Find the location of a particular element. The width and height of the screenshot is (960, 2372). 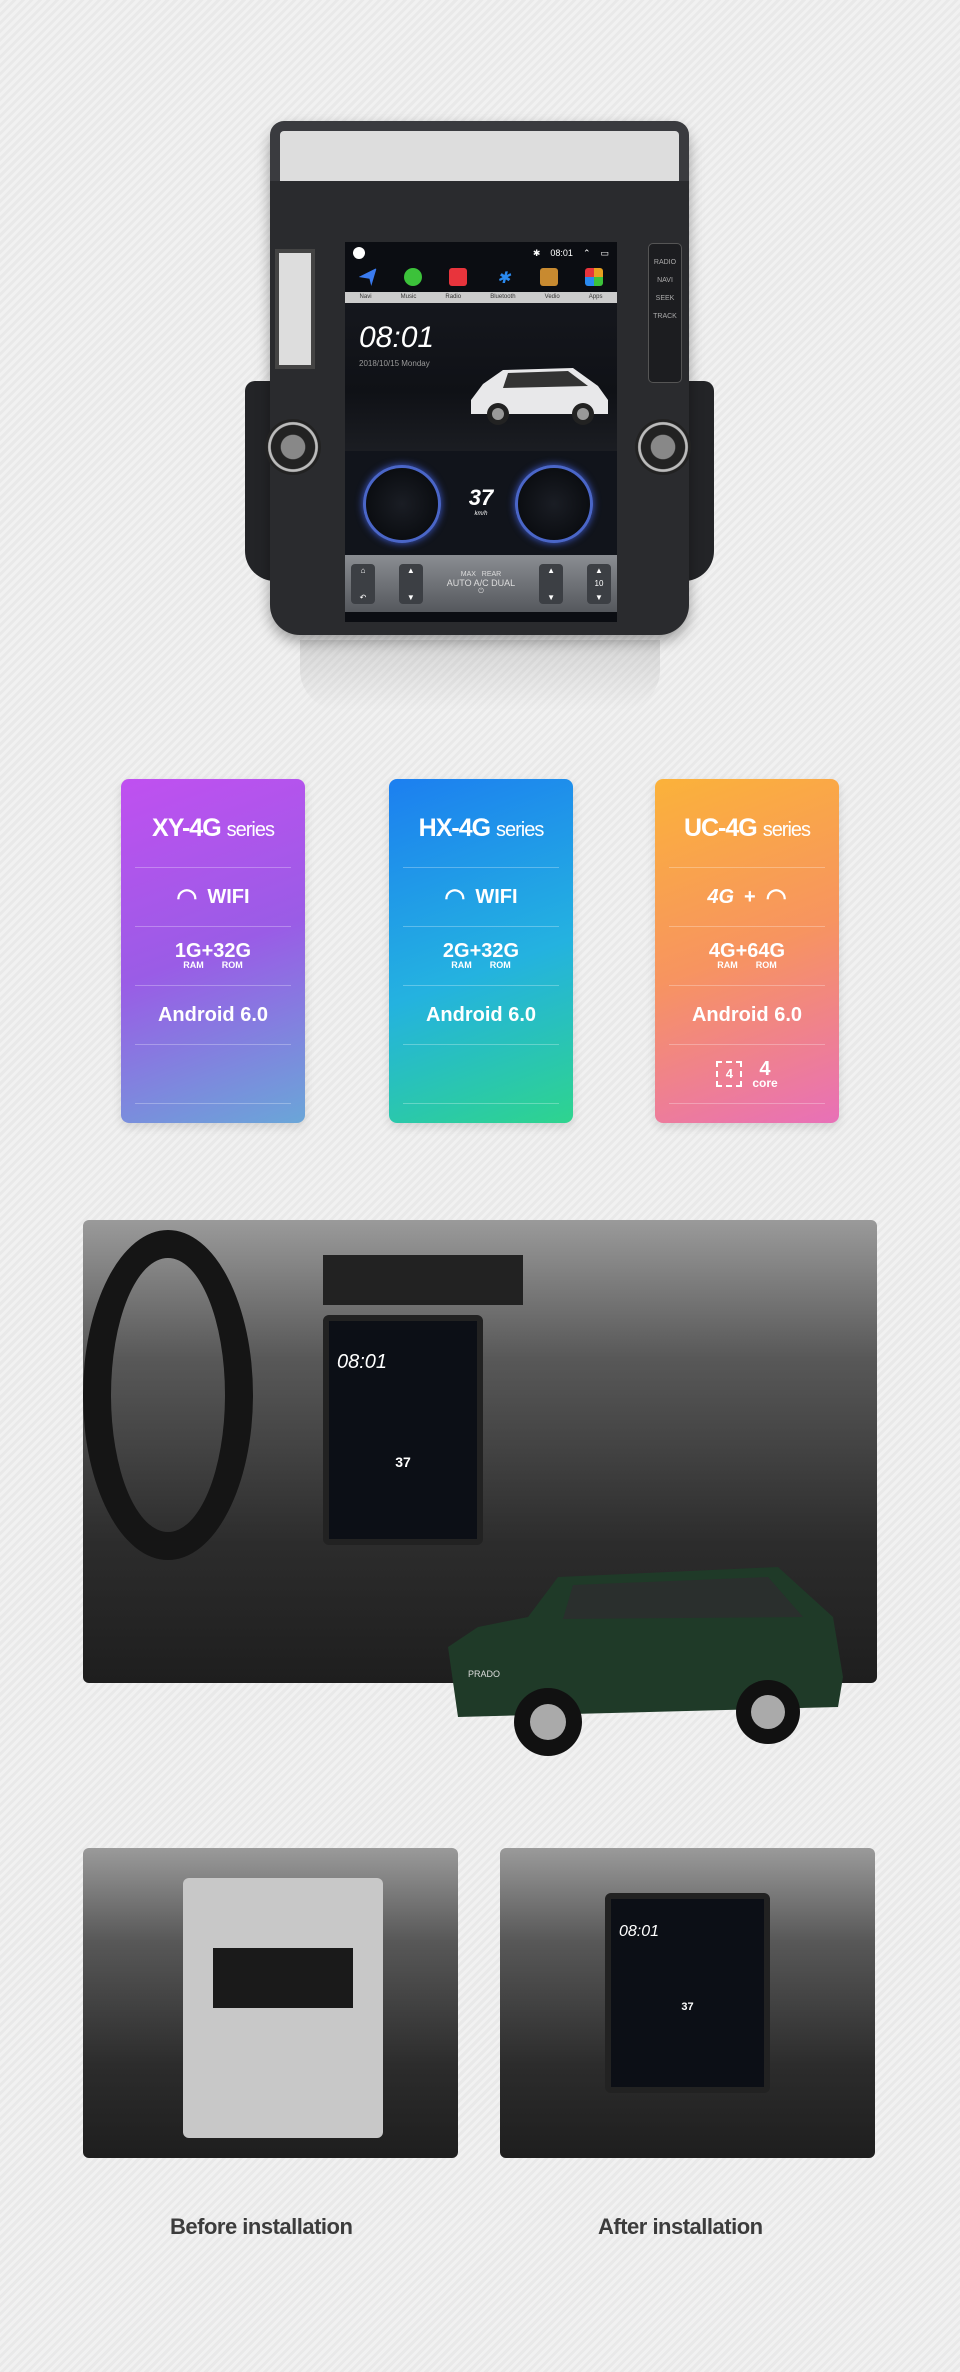

video-icon is located at coordinates (548, 277).